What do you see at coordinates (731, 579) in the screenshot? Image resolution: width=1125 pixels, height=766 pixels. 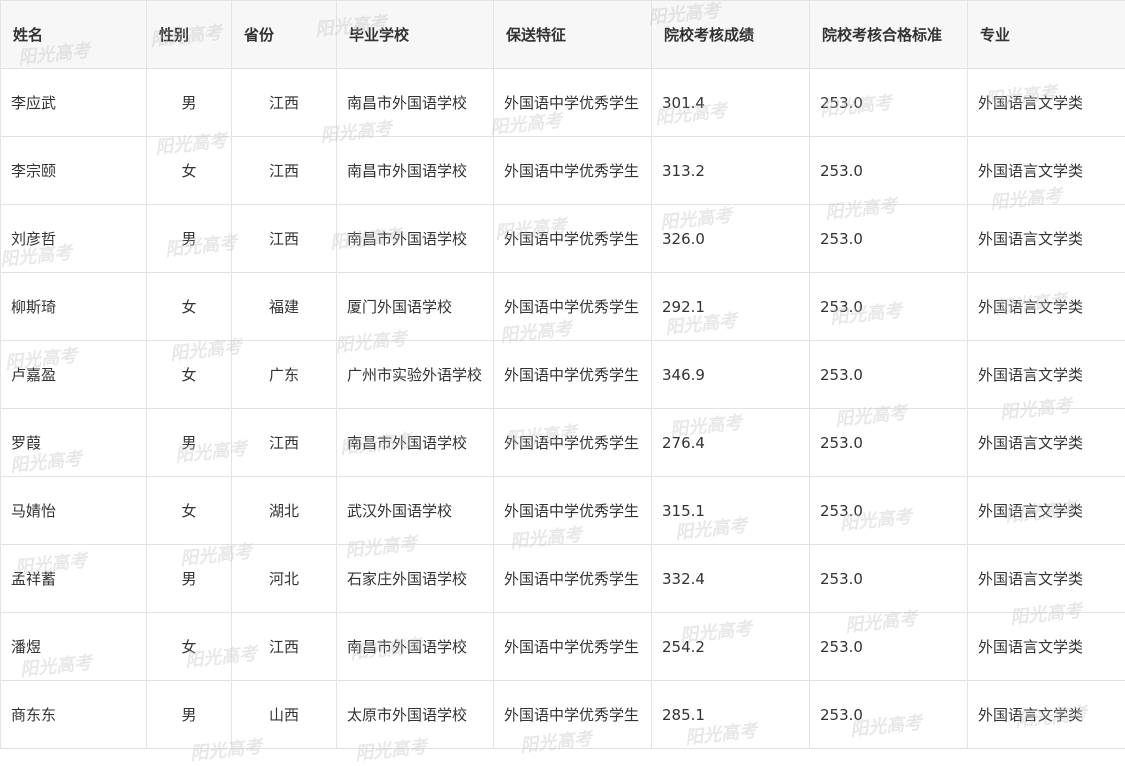 I see `cell-score: 332.4` at bounding box center [731, 579].